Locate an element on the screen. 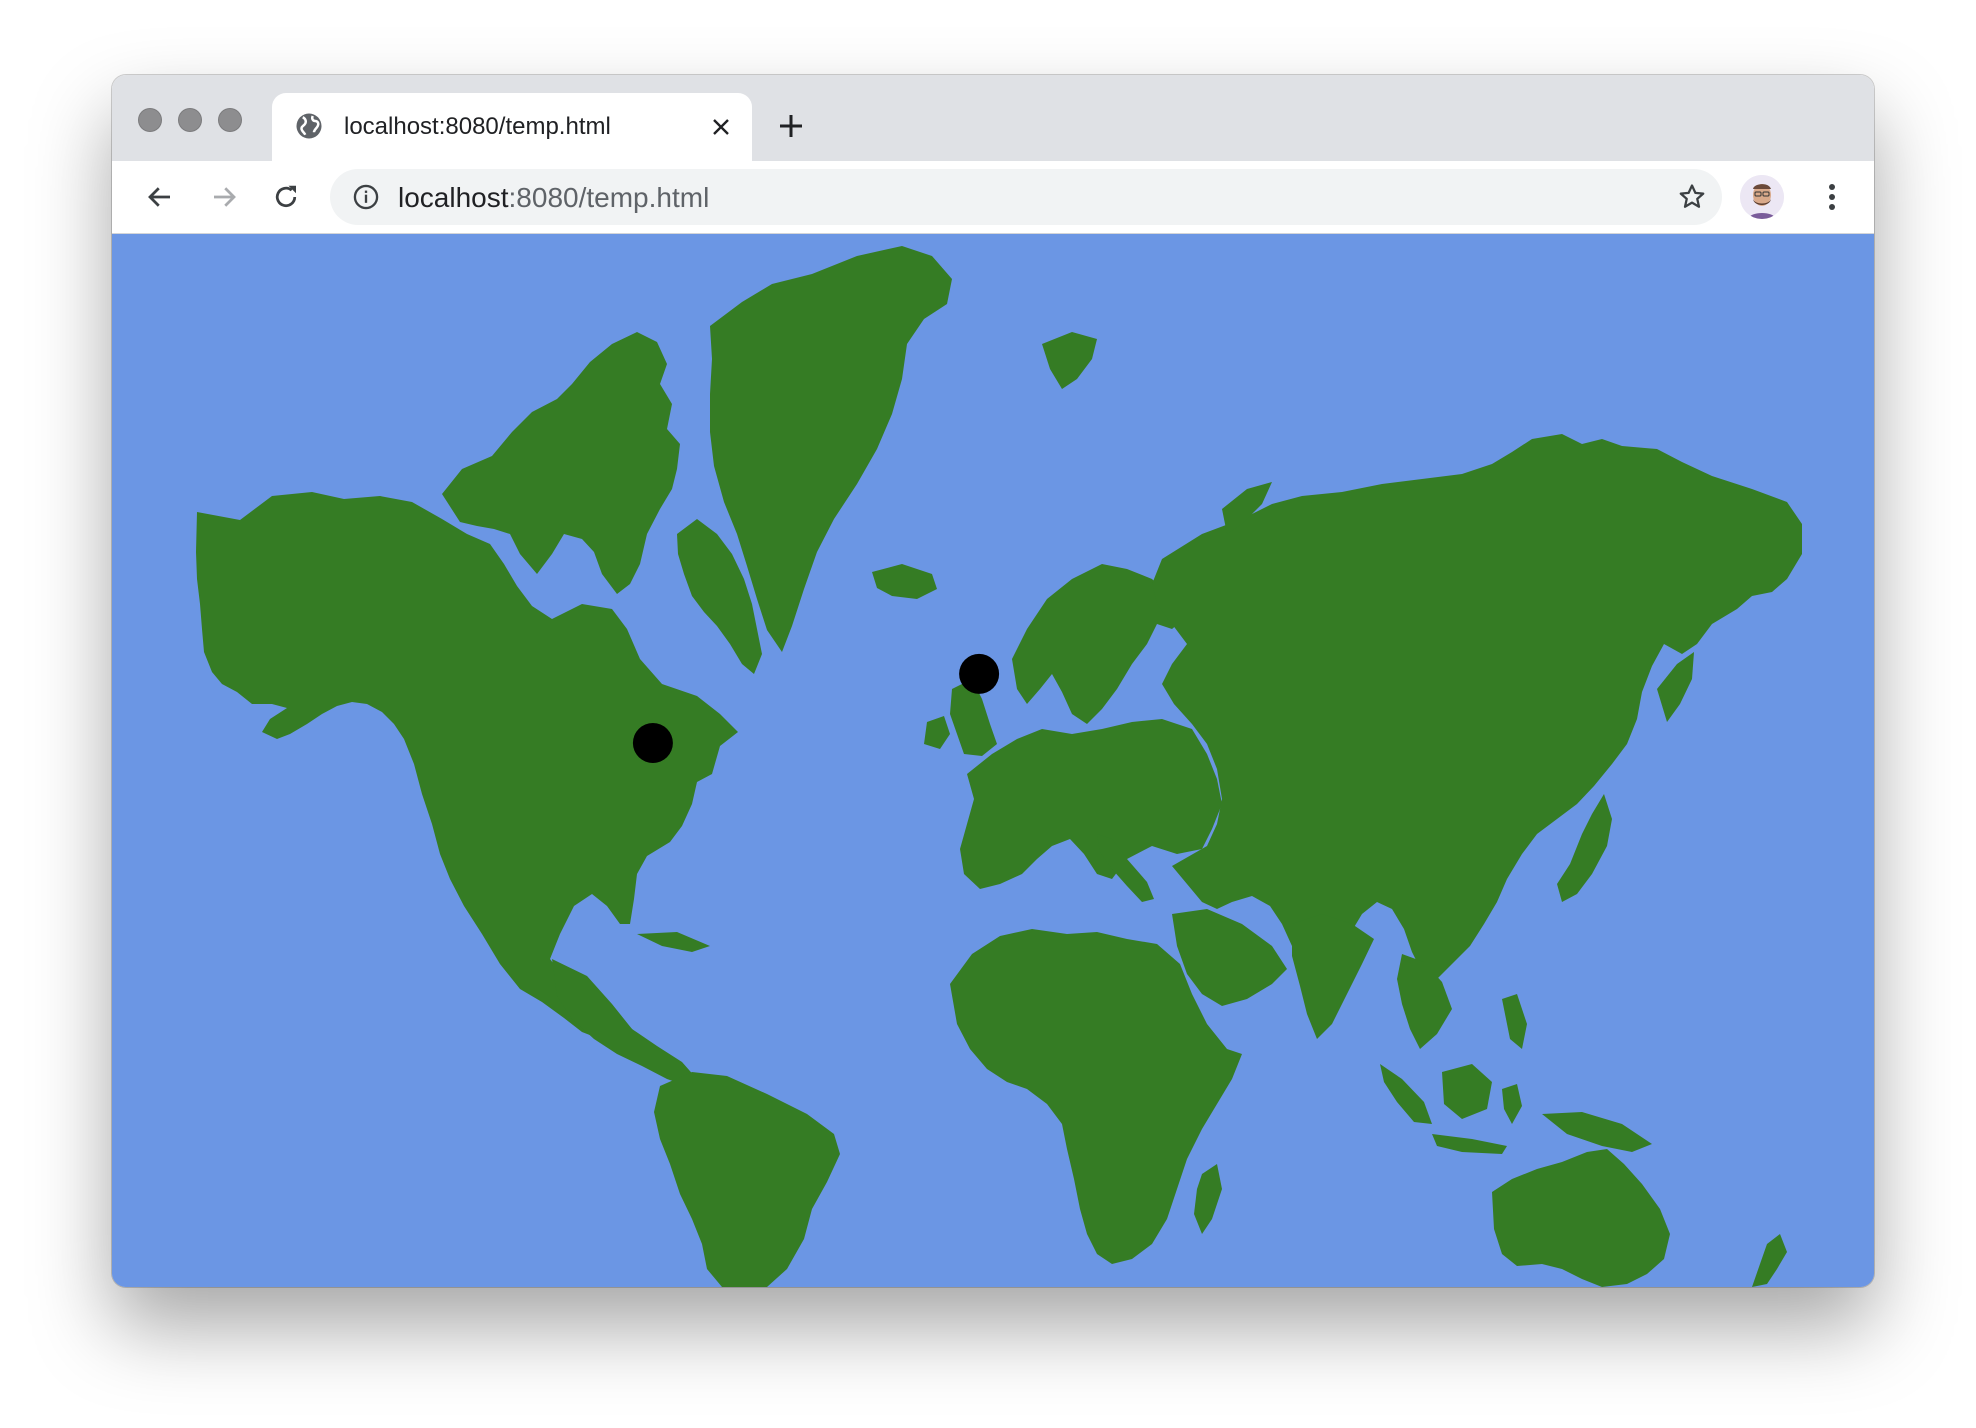 The width and height of the screenshot is (1976, 1428). reload-button is located at coordinates (286, 197).